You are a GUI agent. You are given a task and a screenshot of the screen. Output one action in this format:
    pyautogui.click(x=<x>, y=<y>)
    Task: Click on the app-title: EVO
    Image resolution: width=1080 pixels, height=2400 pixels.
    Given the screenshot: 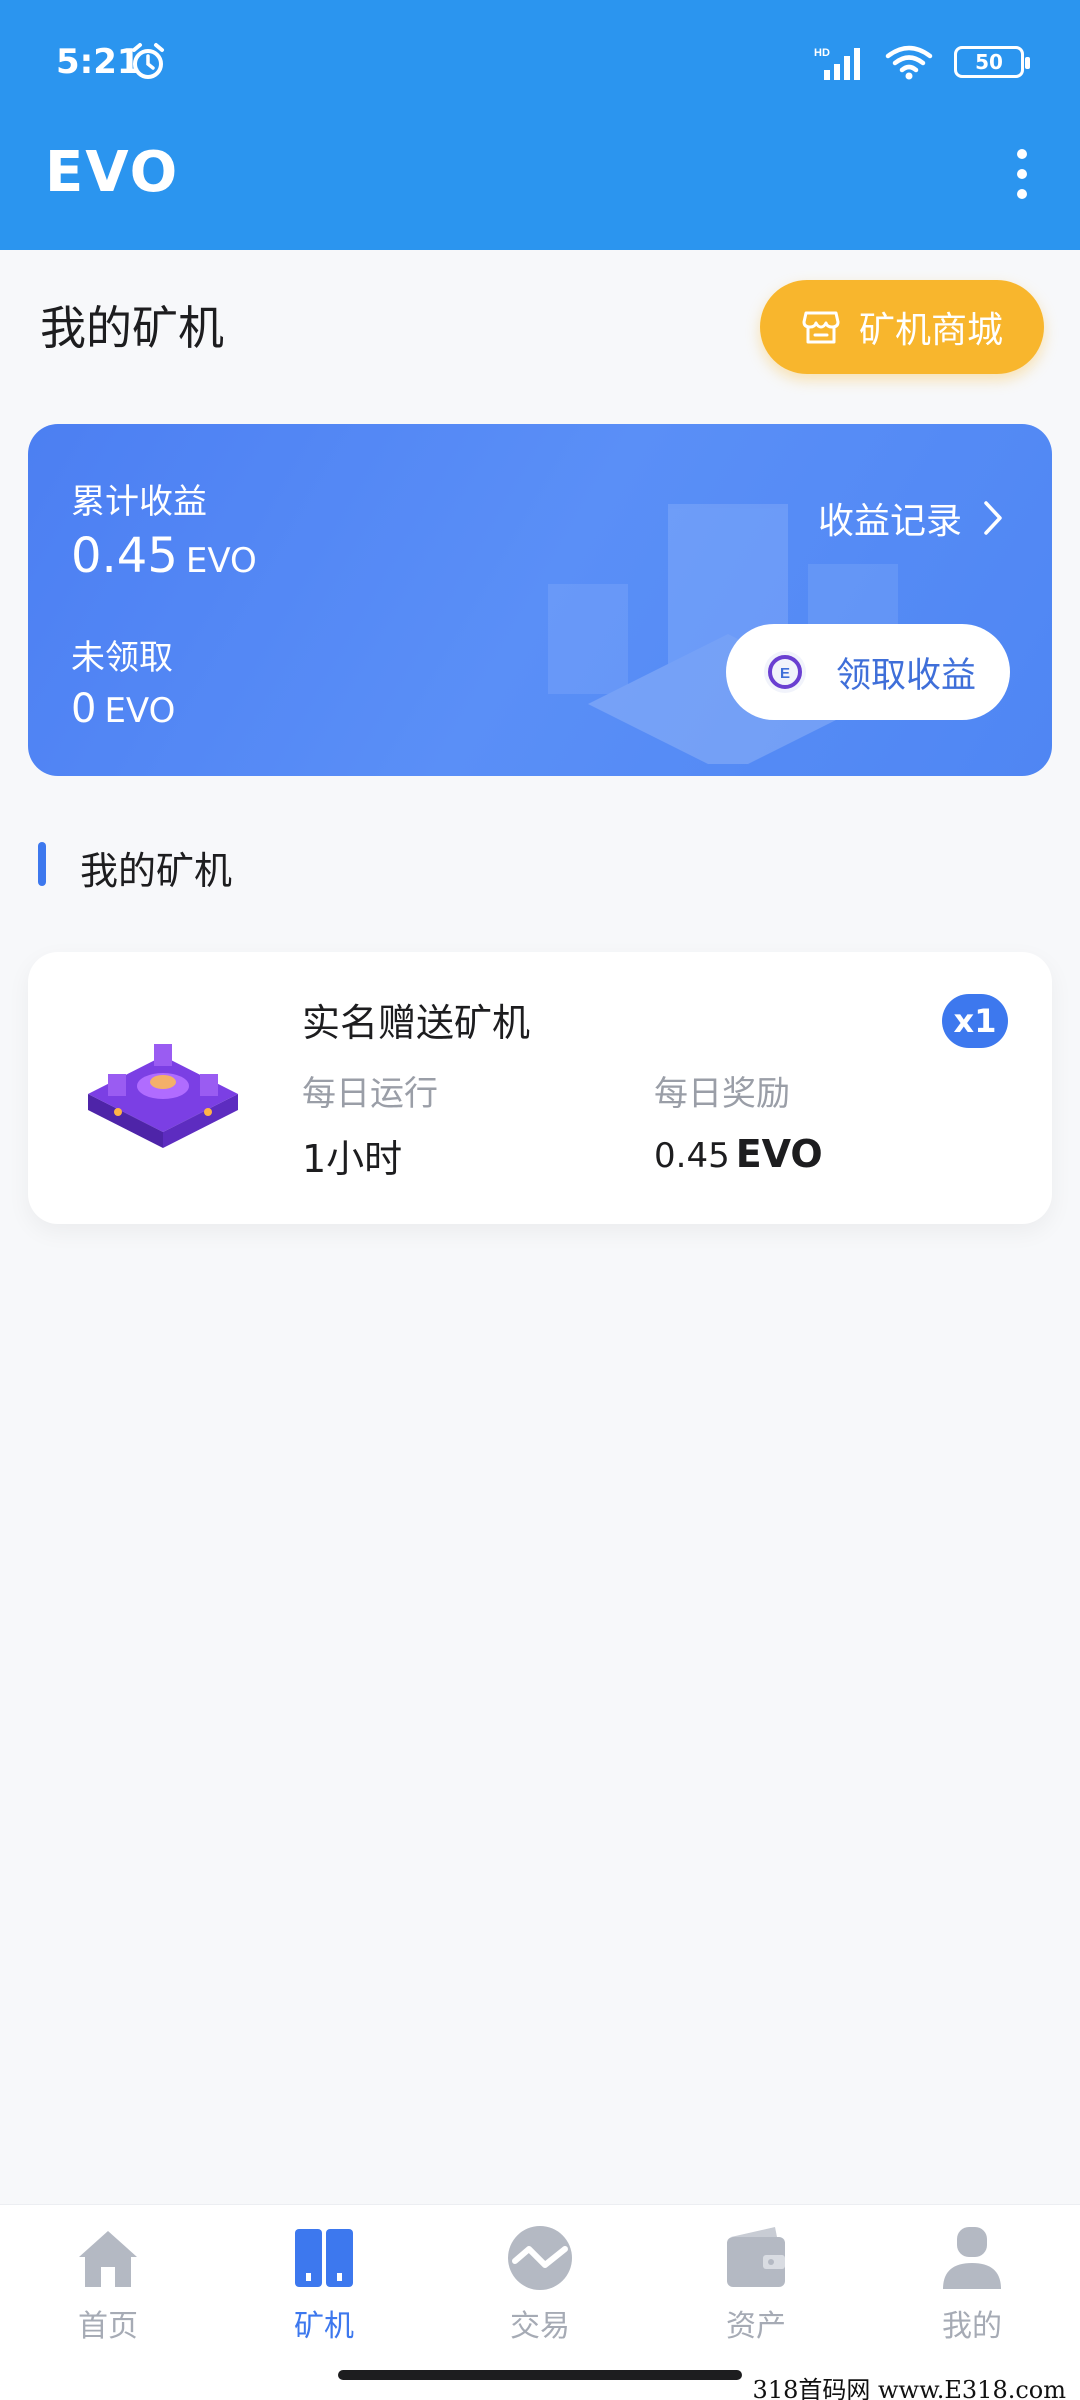 What is the action you would take?
    pyautogui.click(x=112, y=172)
    